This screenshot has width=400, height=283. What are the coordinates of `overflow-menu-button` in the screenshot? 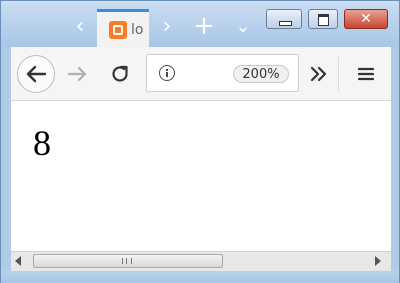 It's located at (319, 74).